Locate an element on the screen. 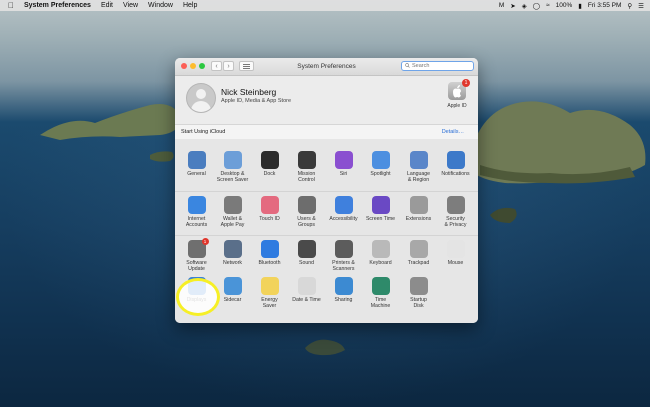  pref-dock: Dock is located at coordinates (269, 172).